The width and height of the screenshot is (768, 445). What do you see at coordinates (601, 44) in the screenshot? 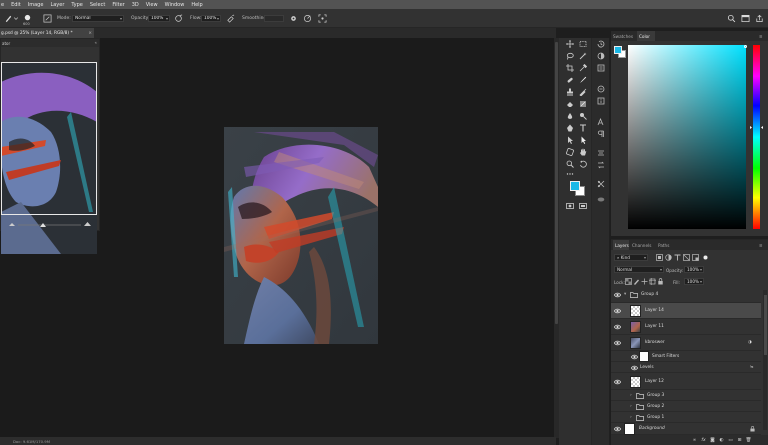
I see `history-panel-icon` at bounding box center [601, 44].